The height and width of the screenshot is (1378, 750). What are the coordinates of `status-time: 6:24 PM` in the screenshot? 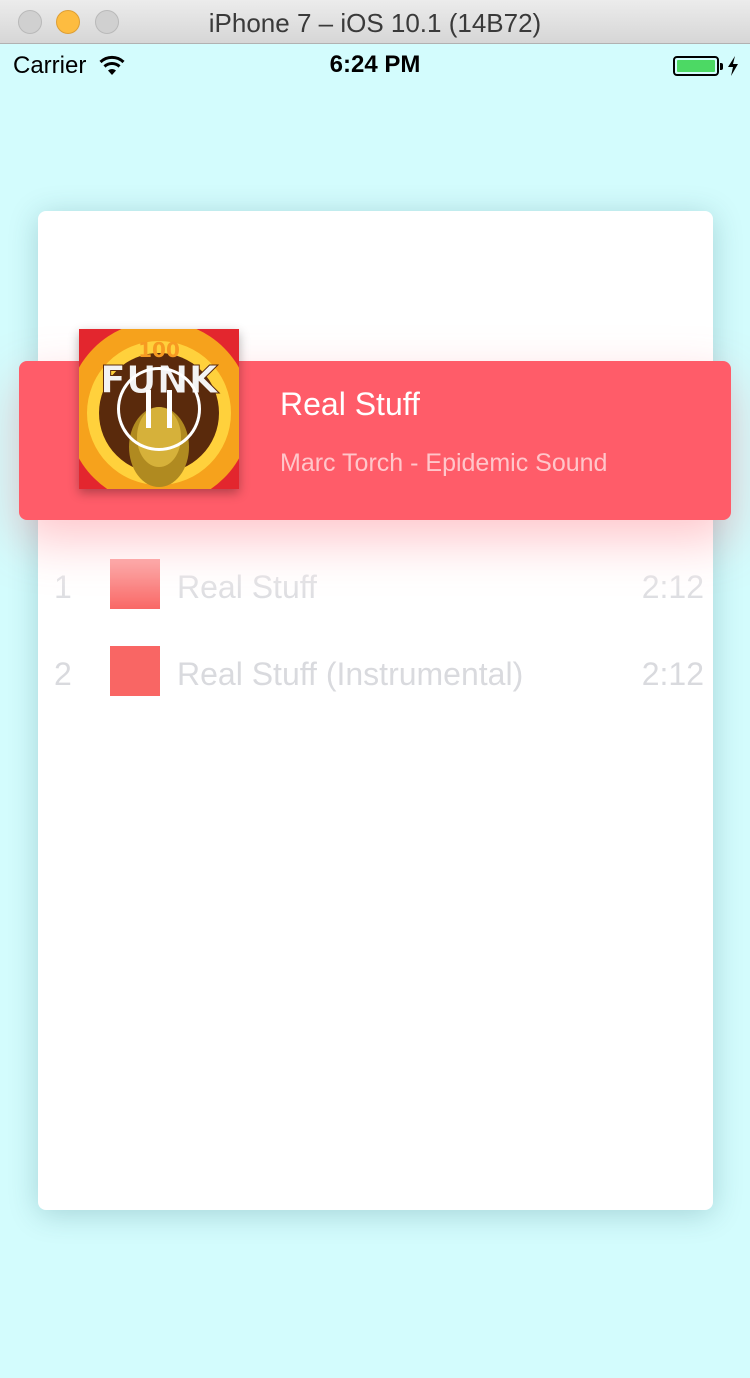 It's located at (375, 64).